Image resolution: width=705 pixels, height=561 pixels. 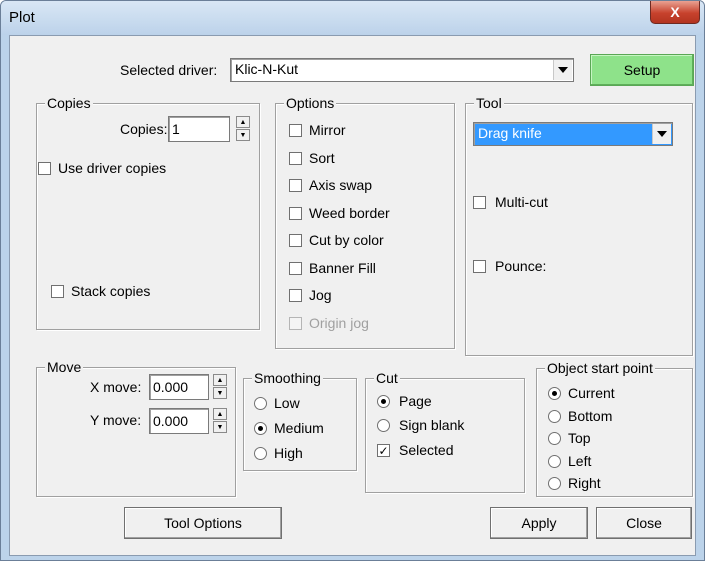 What do you see at coordinates (322, 157) in the screenshot?
I see `option-label: Sort` at bounding box center [322, 157].